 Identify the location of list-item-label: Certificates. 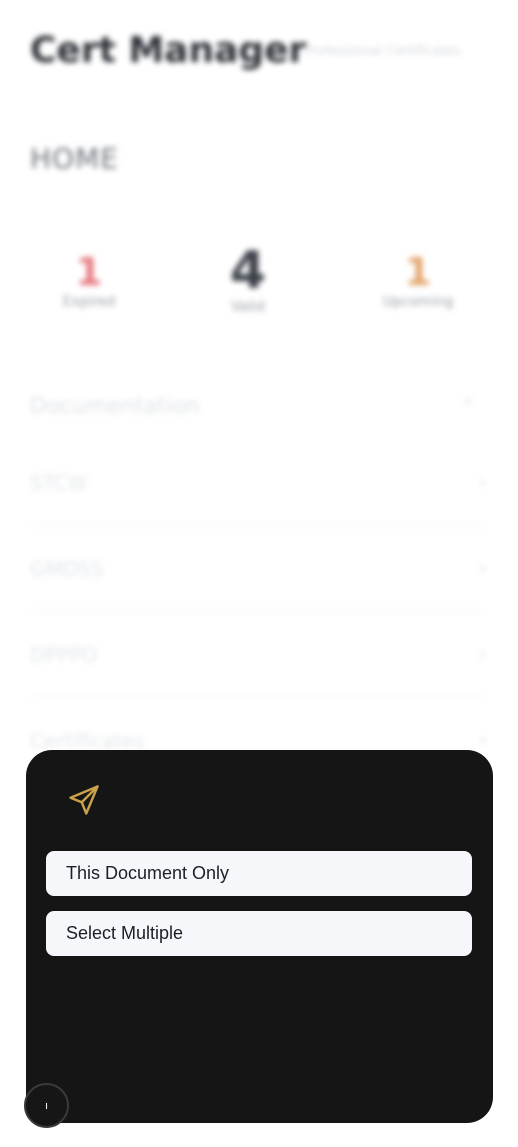
(87, 740).